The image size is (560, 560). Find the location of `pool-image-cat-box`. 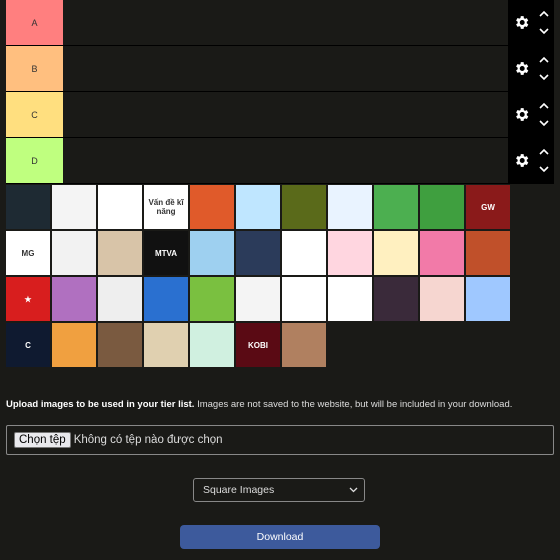

pool-image-cat-box is located at coordinates (120, 207).